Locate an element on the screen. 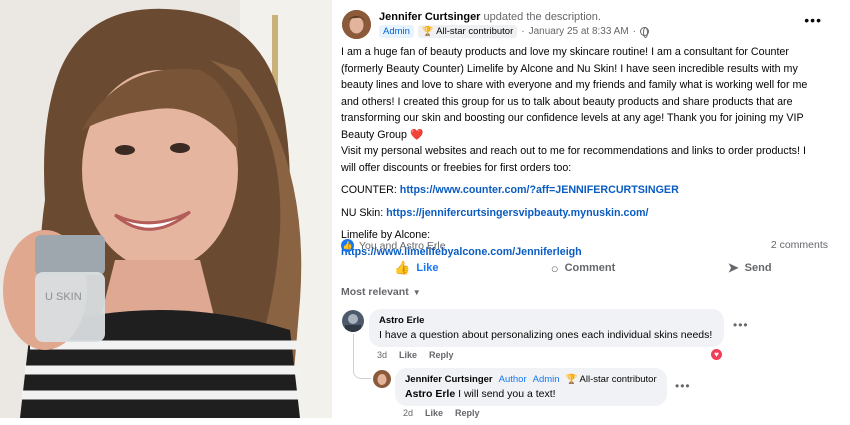  like-reaction-icon: 👍 is located at coordinates (347, 245).